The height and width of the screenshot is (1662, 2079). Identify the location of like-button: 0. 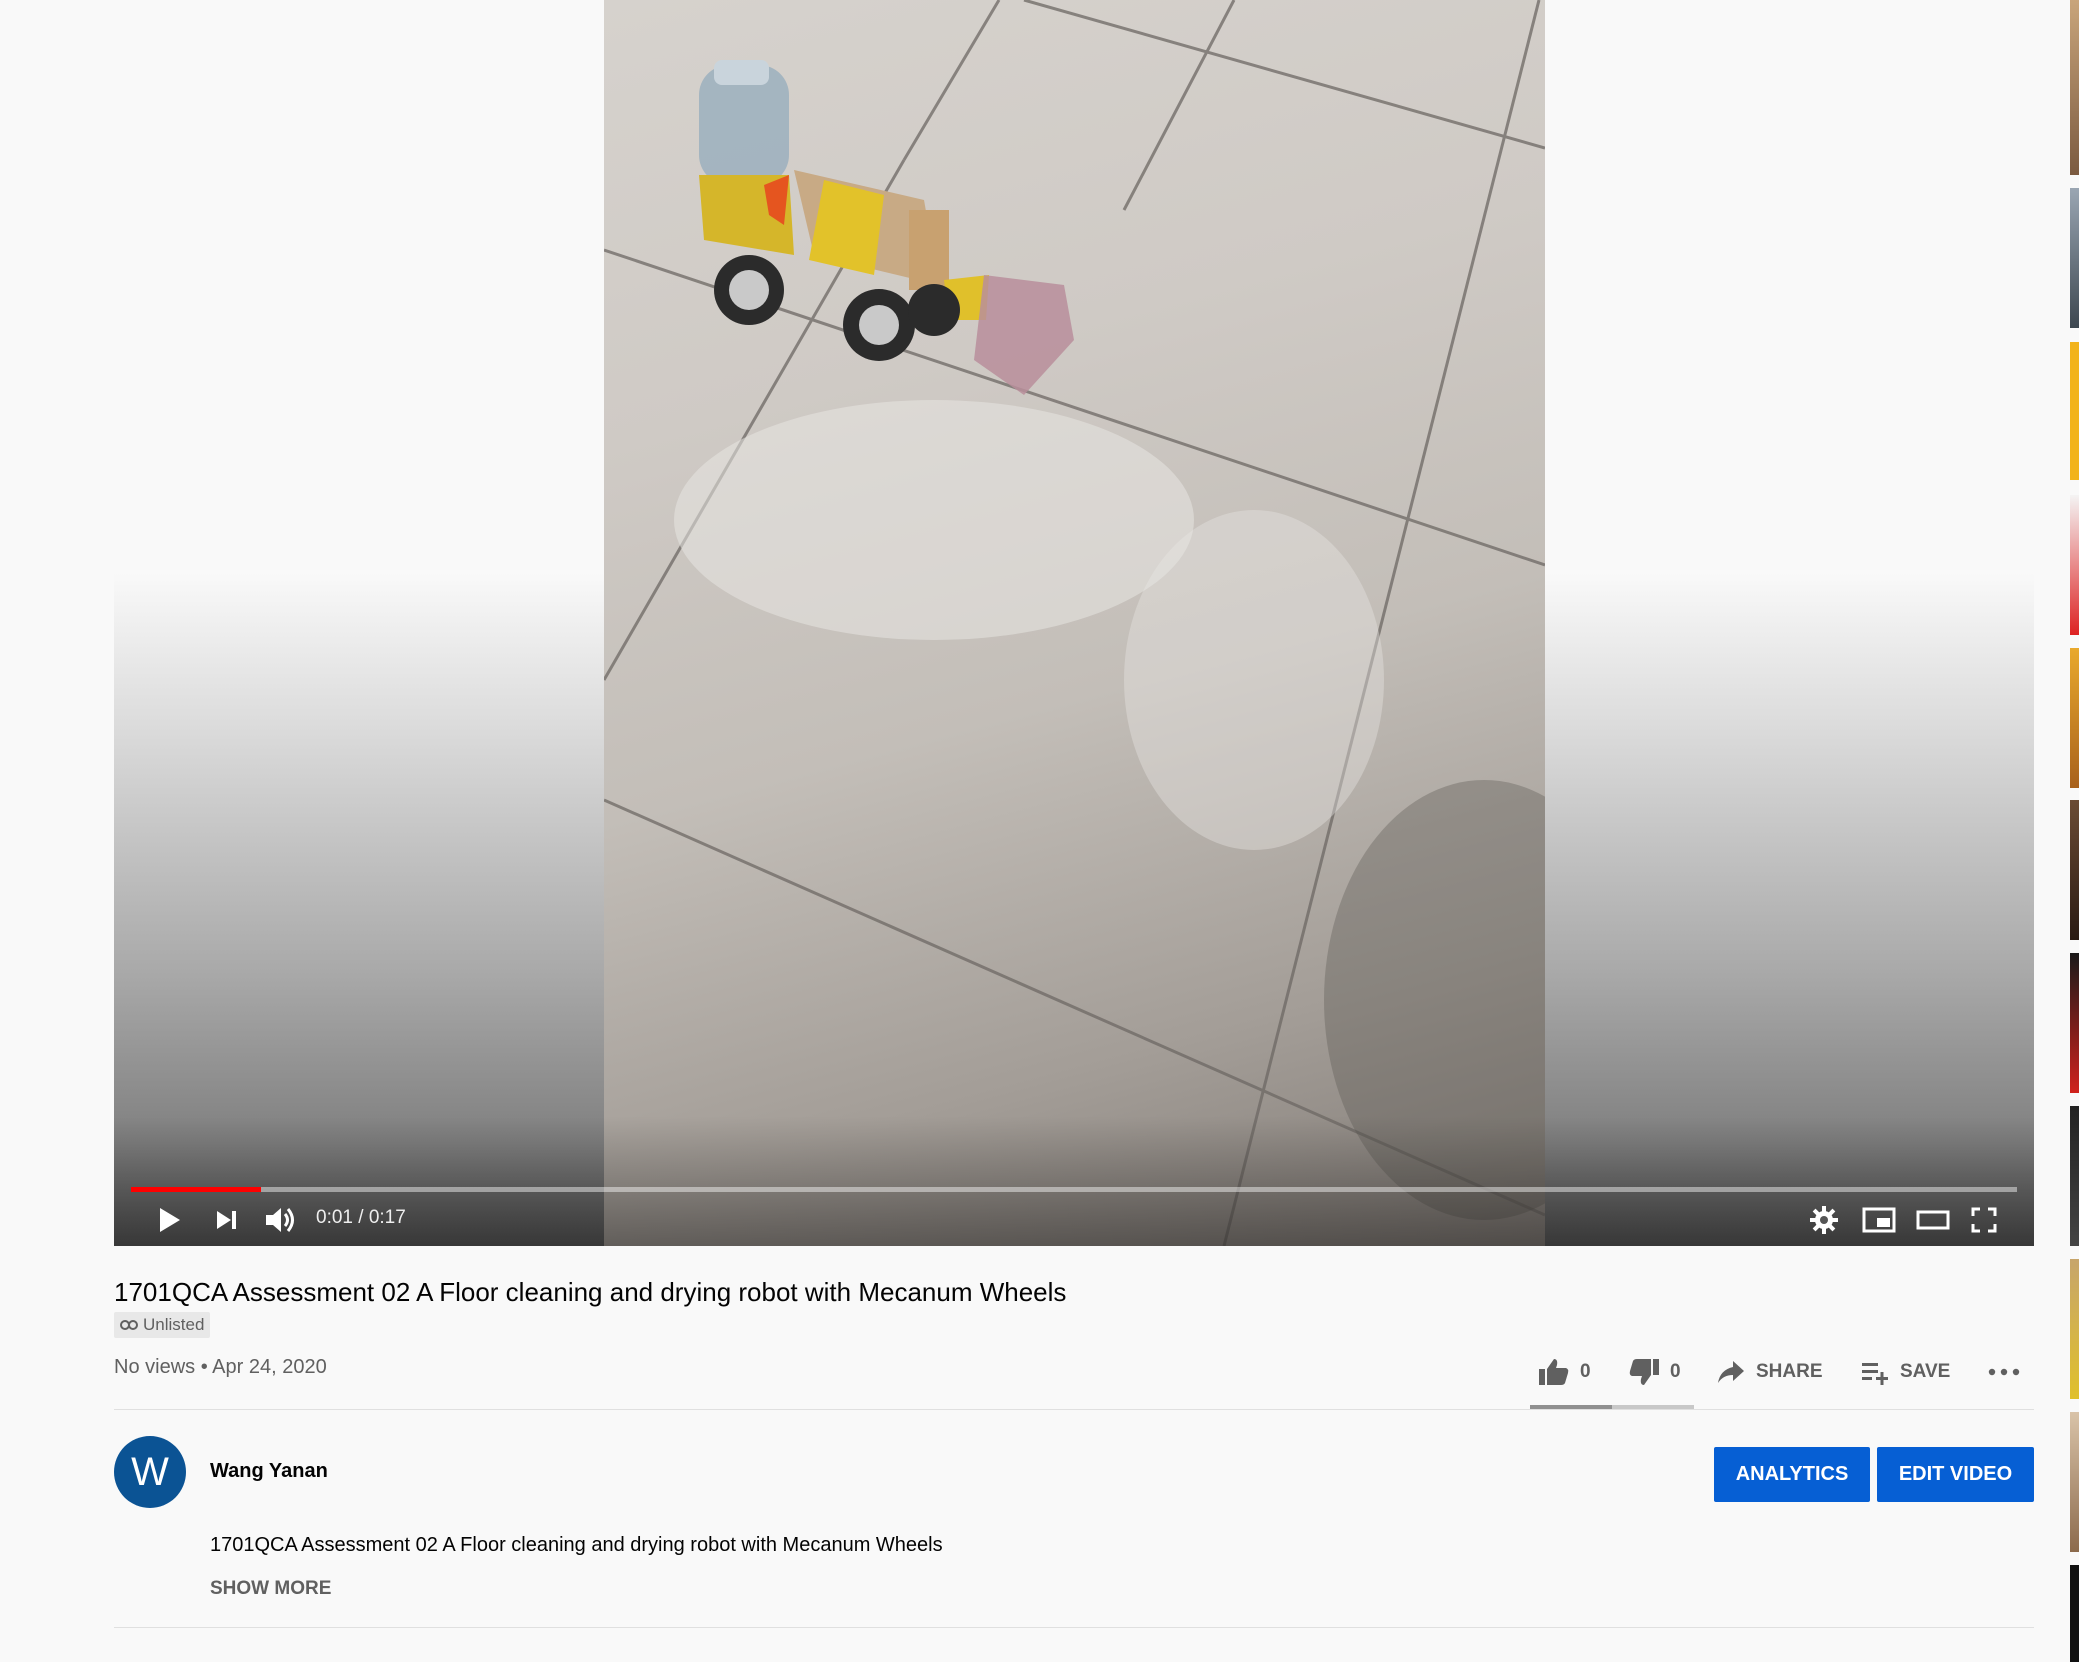
(1564, 1372).